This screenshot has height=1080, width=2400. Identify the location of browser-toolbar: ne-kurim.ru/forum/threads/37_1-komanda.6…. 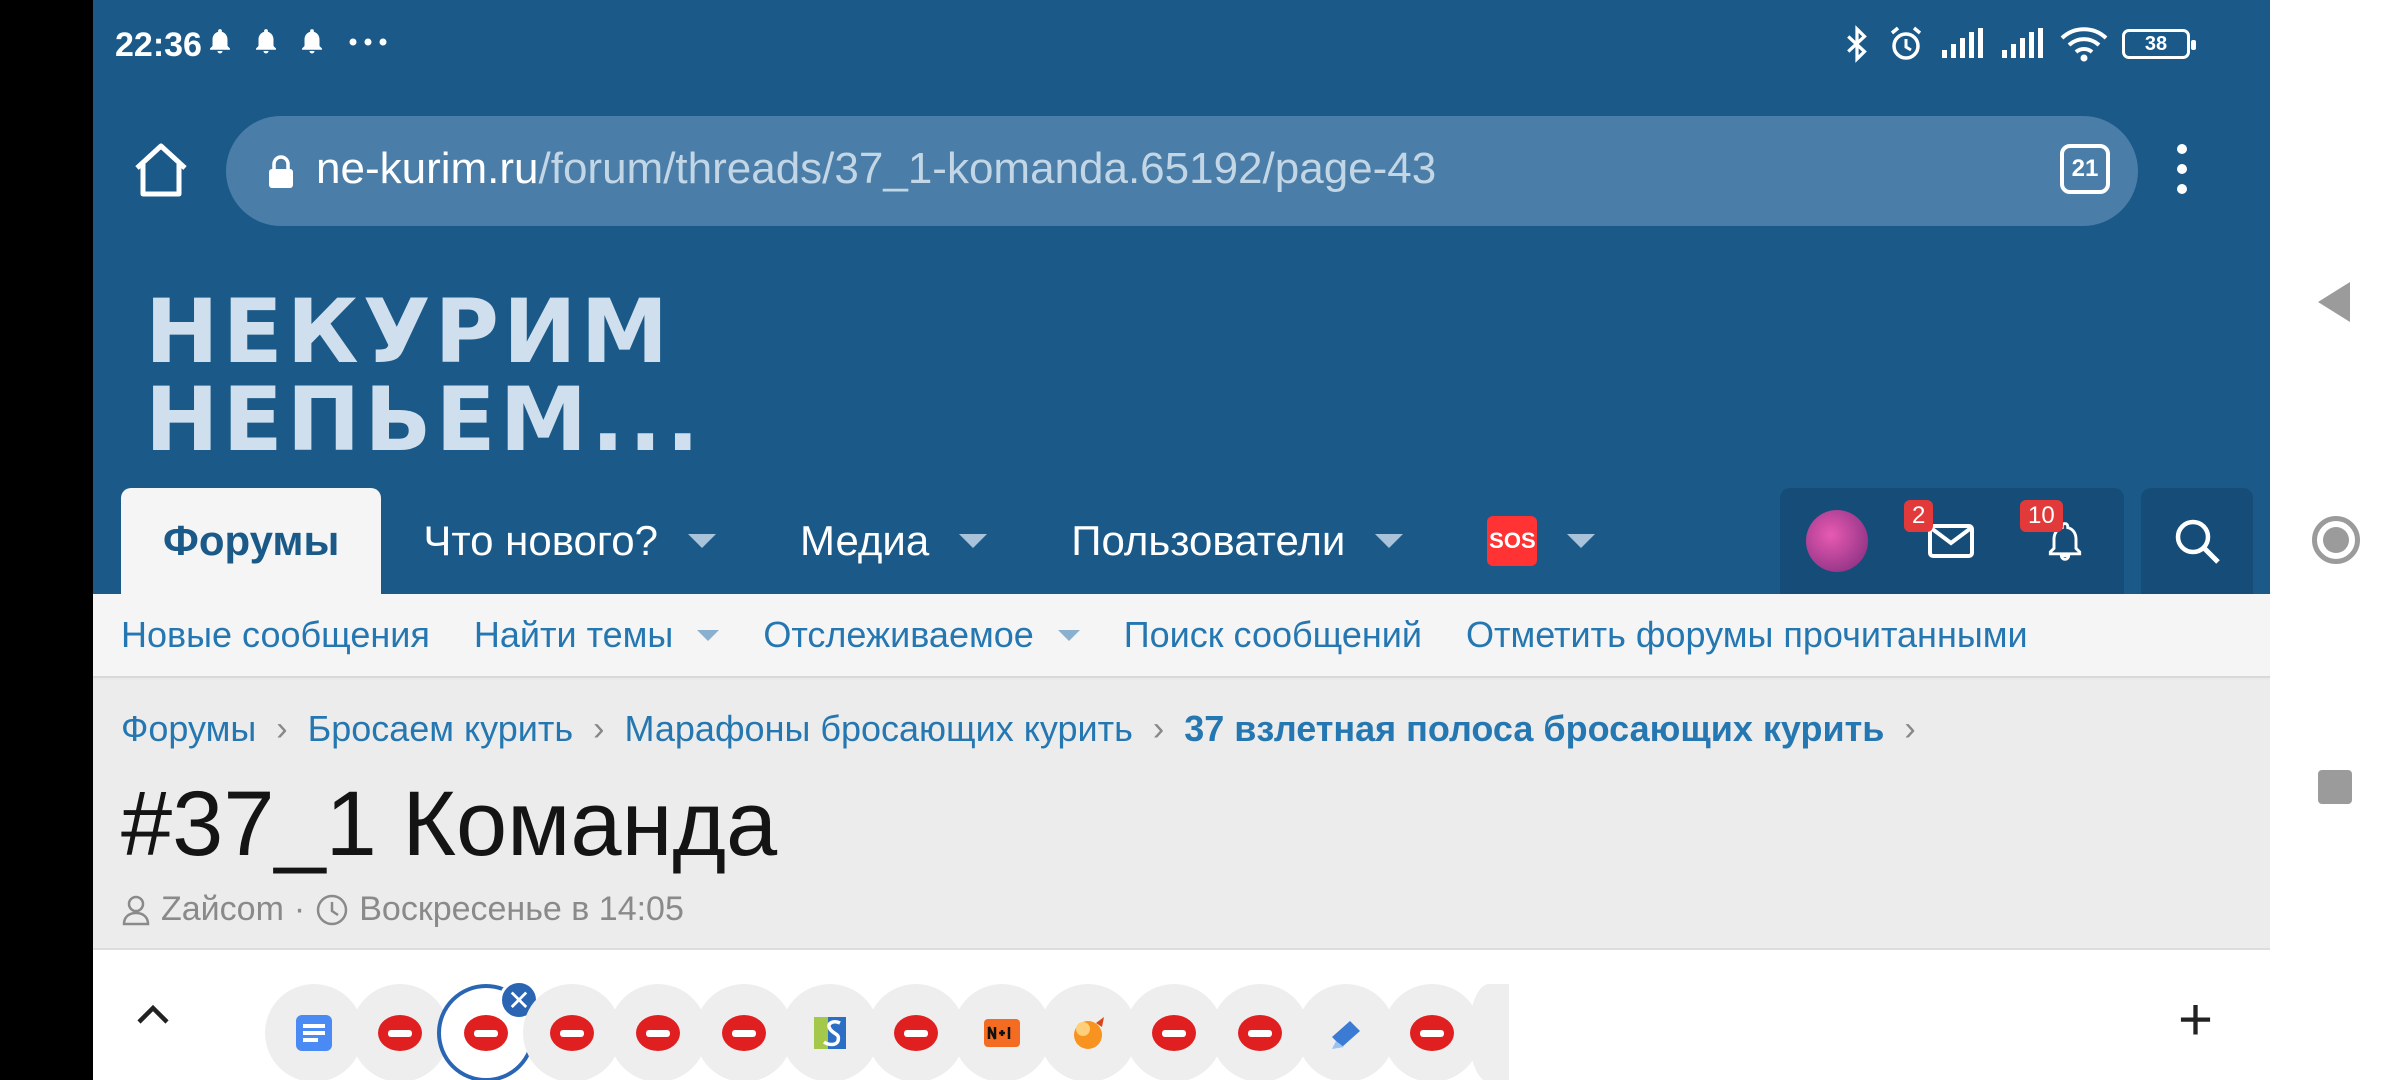
(1181, 171).